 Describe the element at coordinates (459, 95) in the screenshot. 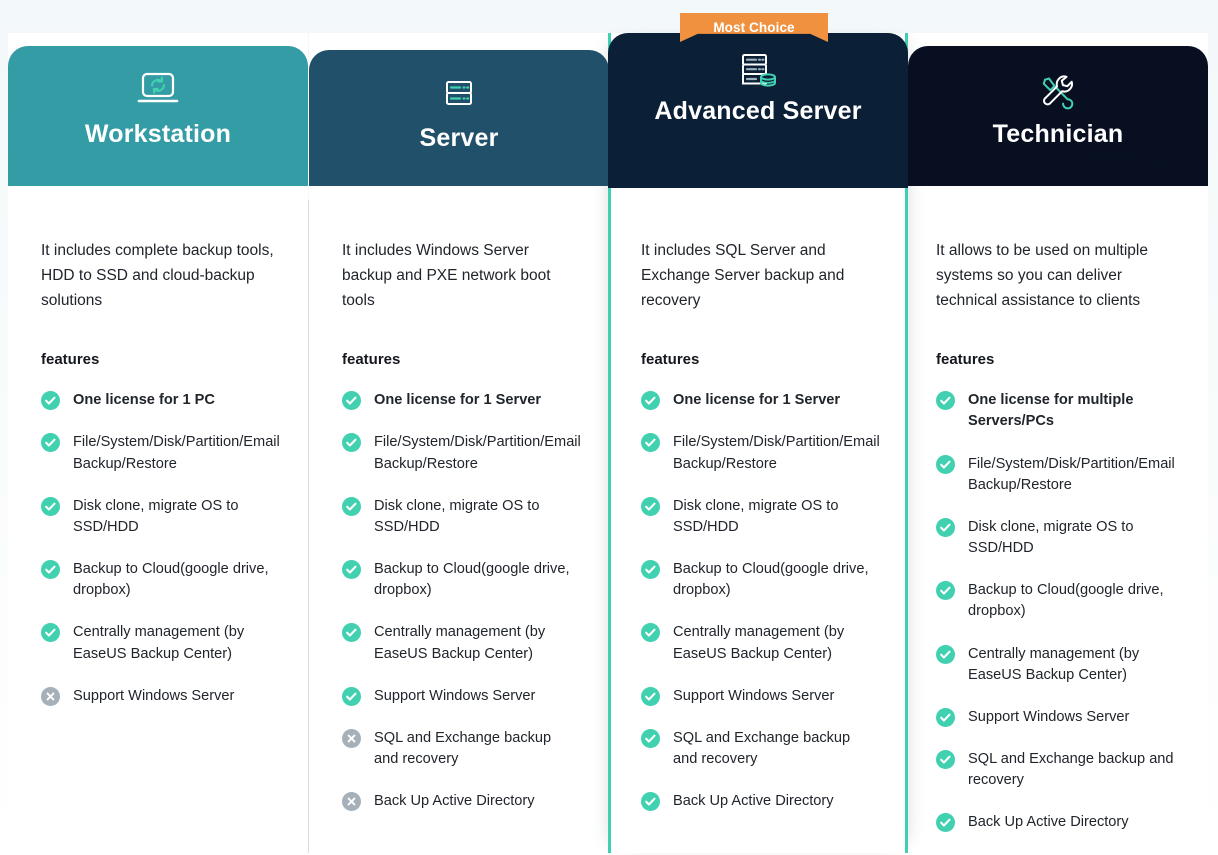

I see `server-rack-icon` at that location.